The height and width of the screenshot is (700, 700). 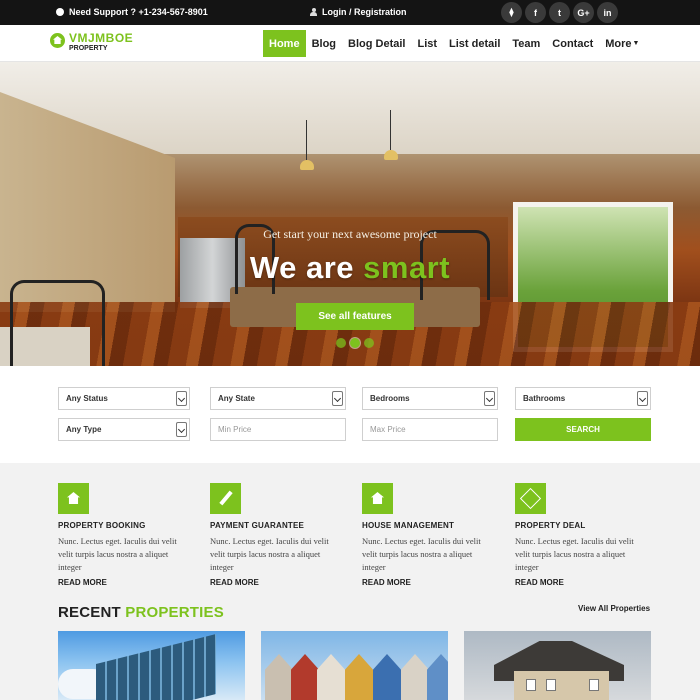 I want to click on nav-home: Home, so click(x=284, y=43).